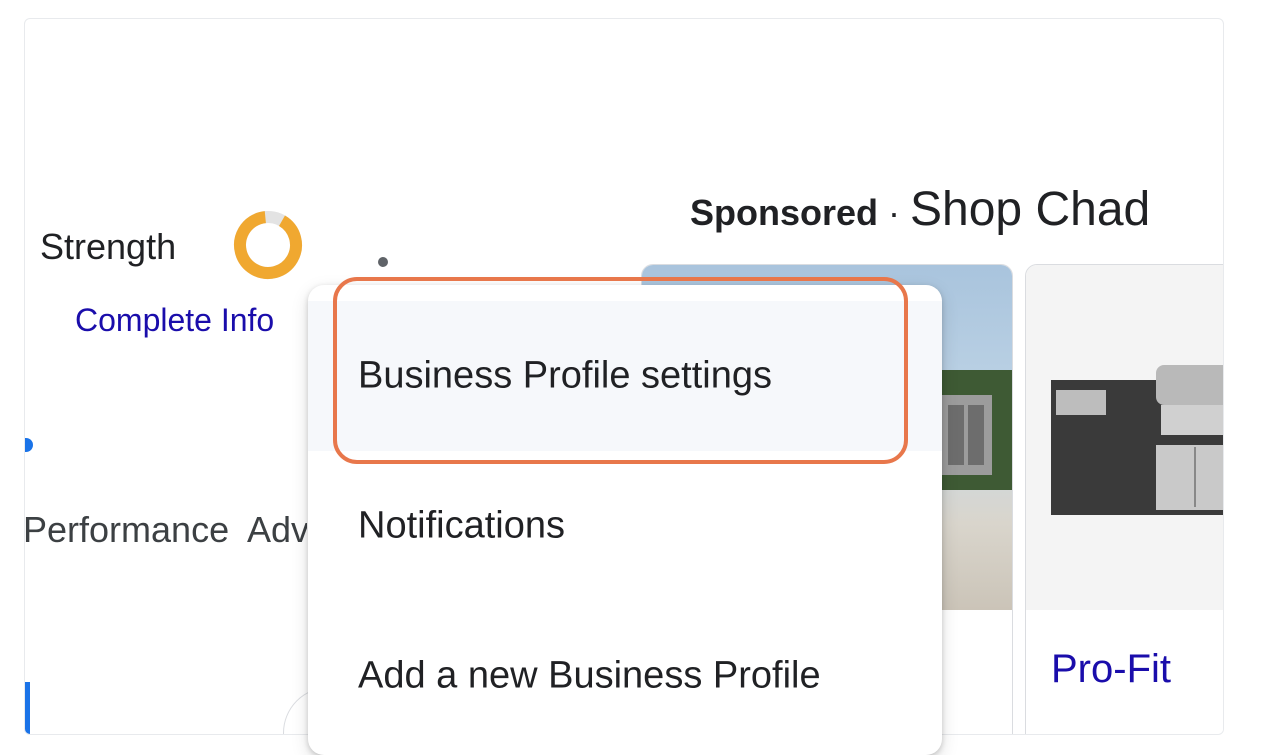  Describe the element at coordinates (29, 445) in the screenshot. I see `indicator-dot` at that location.